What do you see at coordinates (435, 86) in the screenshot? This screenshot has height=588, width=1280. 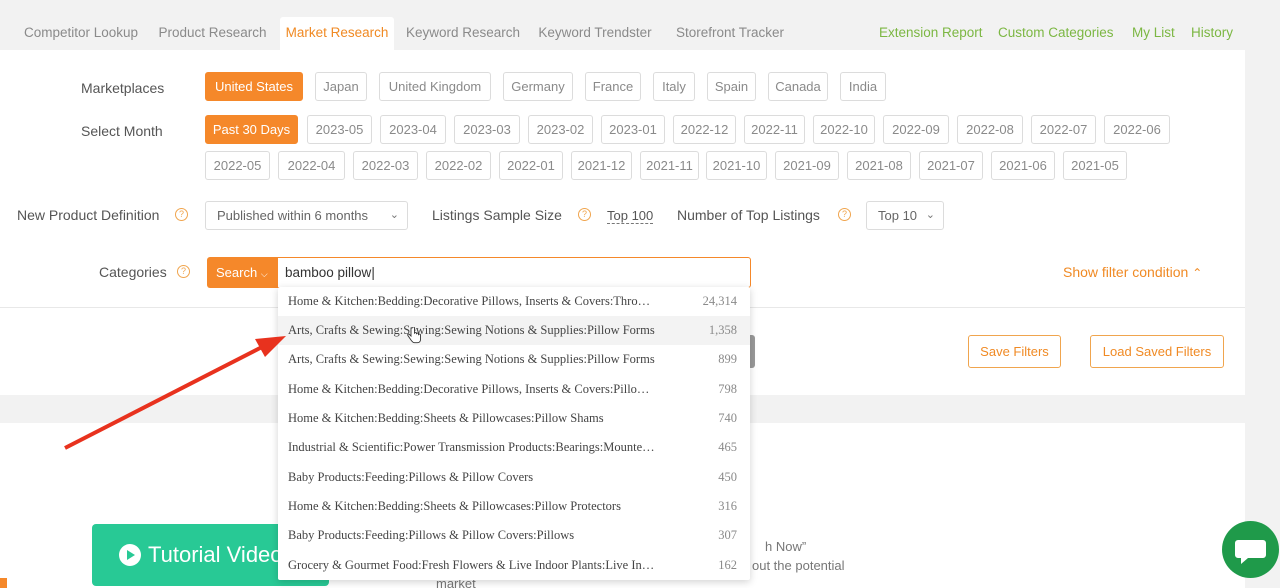 I see `marketplace-united-kingdom: United Kingdom` at bounding box center [435, 86].